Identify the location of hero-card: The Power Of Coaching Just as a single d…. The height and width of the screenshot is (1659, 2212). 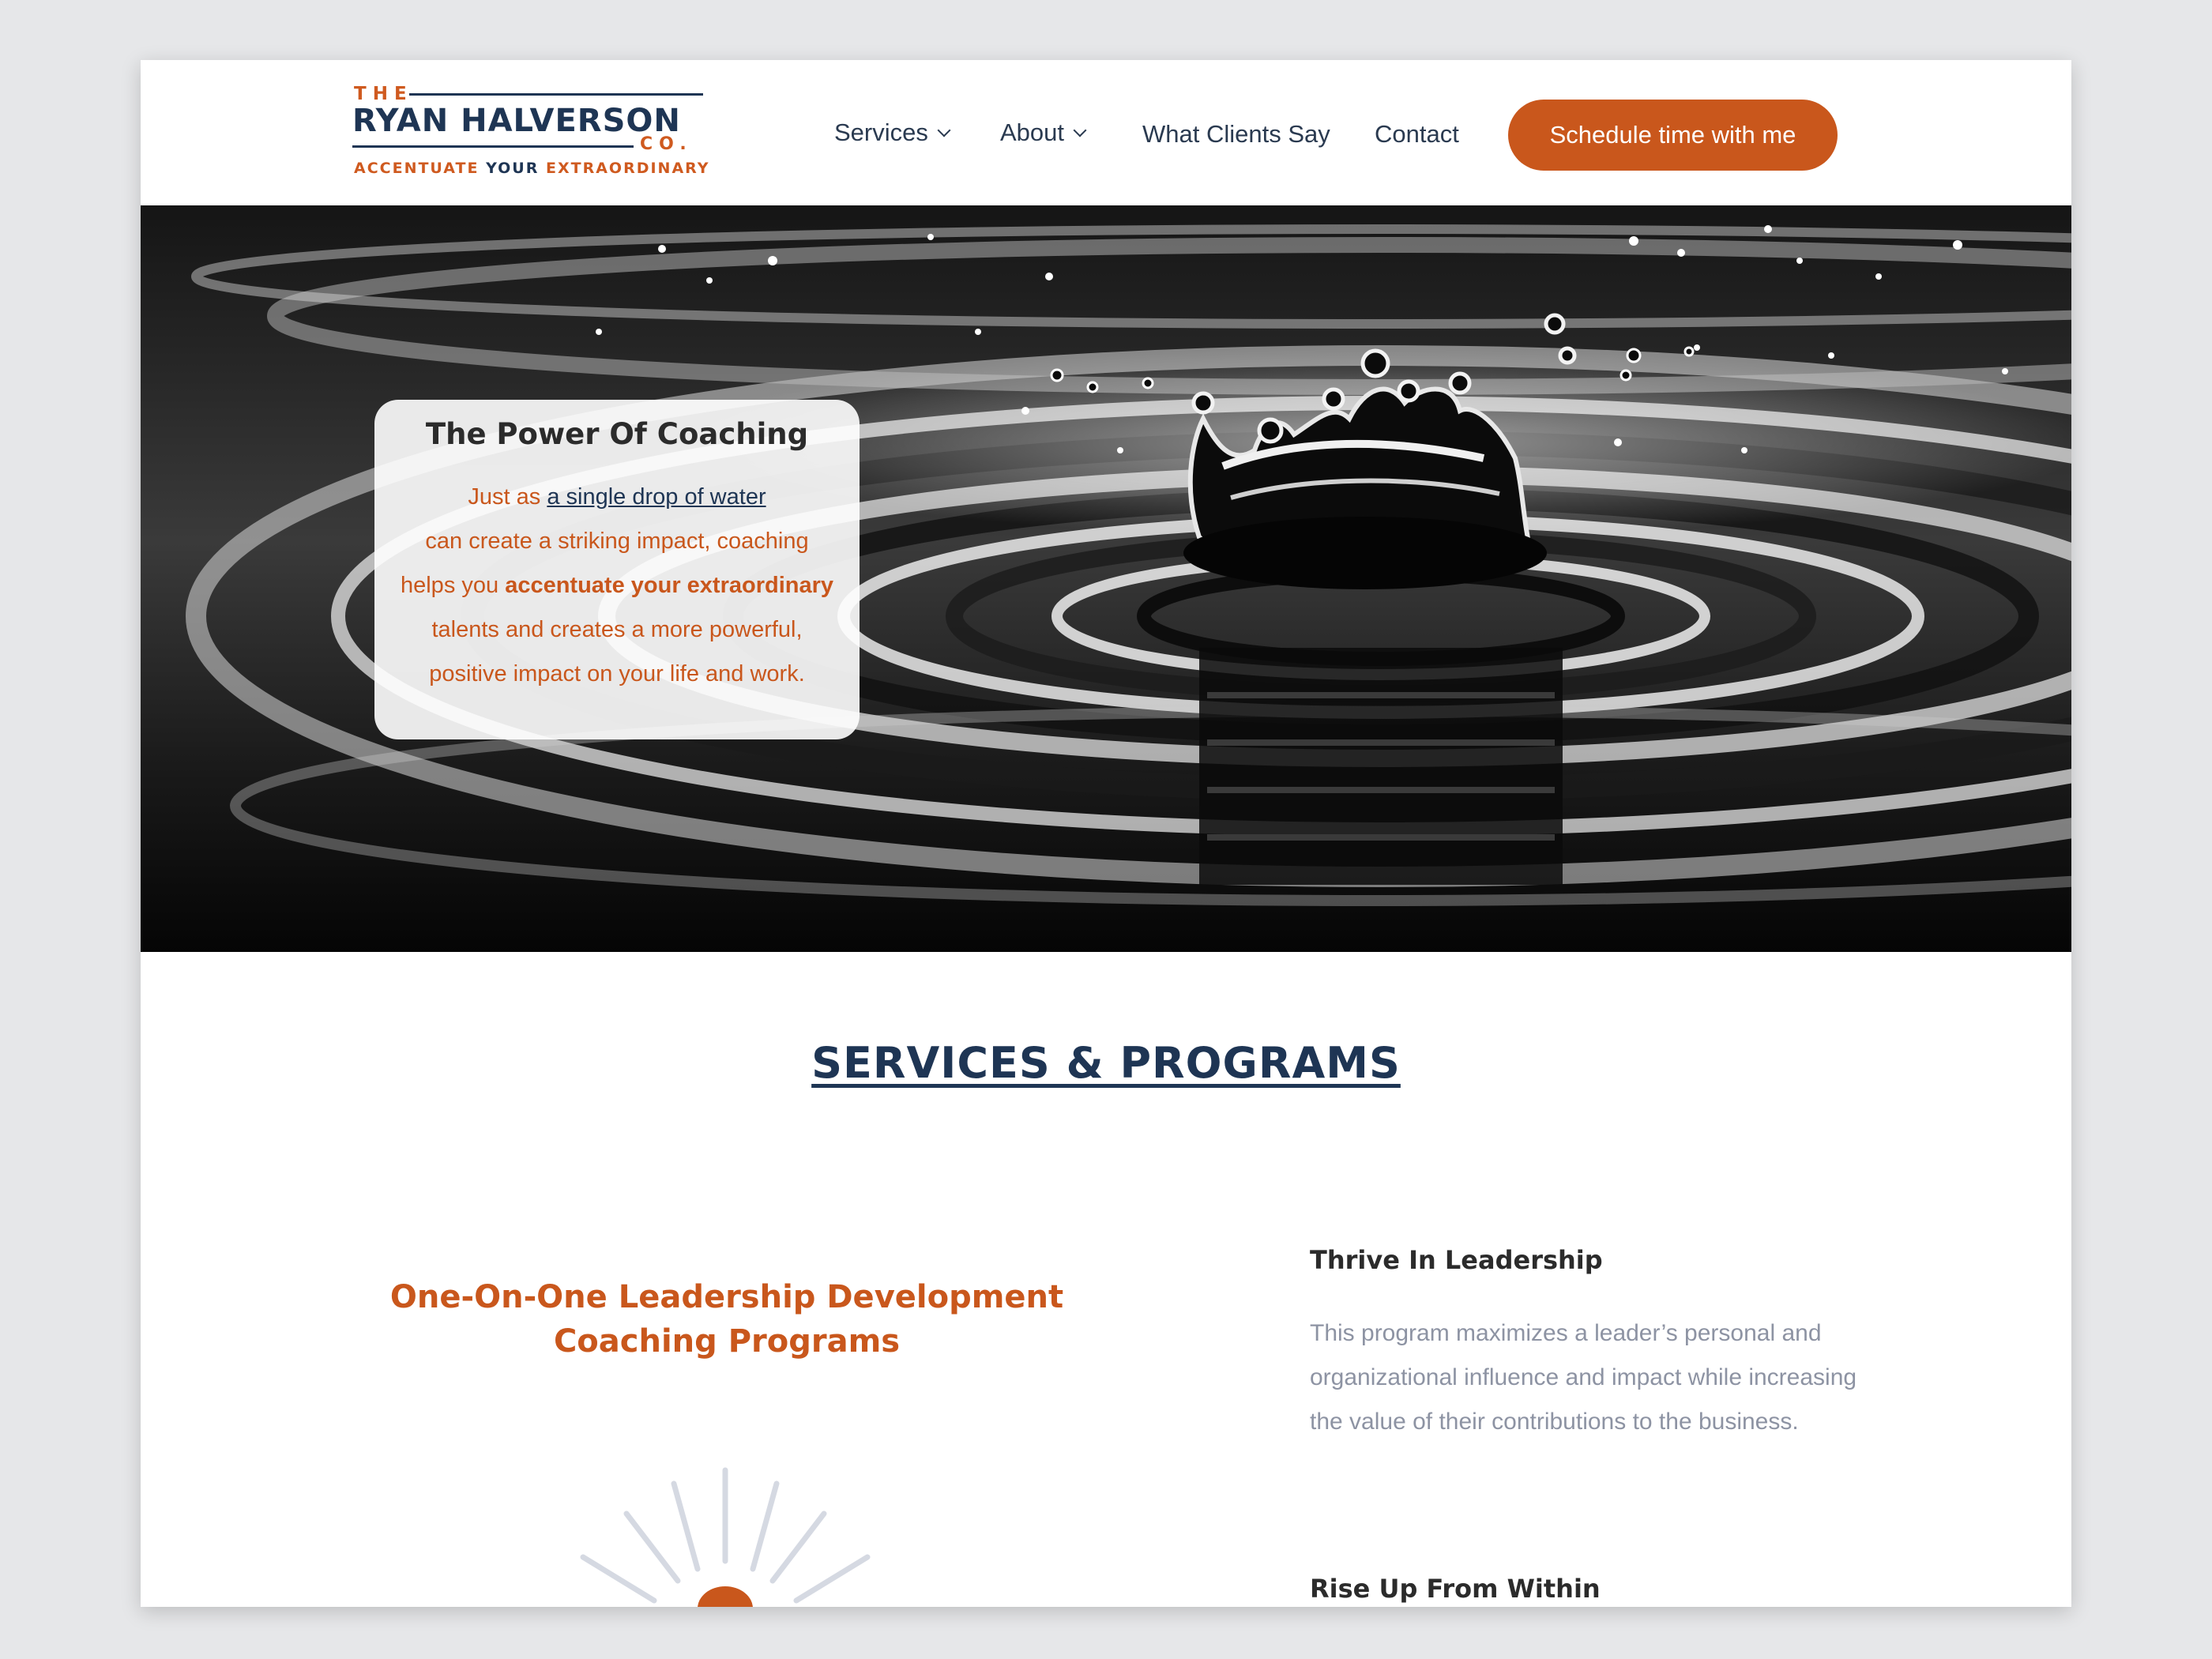
(617, 570).